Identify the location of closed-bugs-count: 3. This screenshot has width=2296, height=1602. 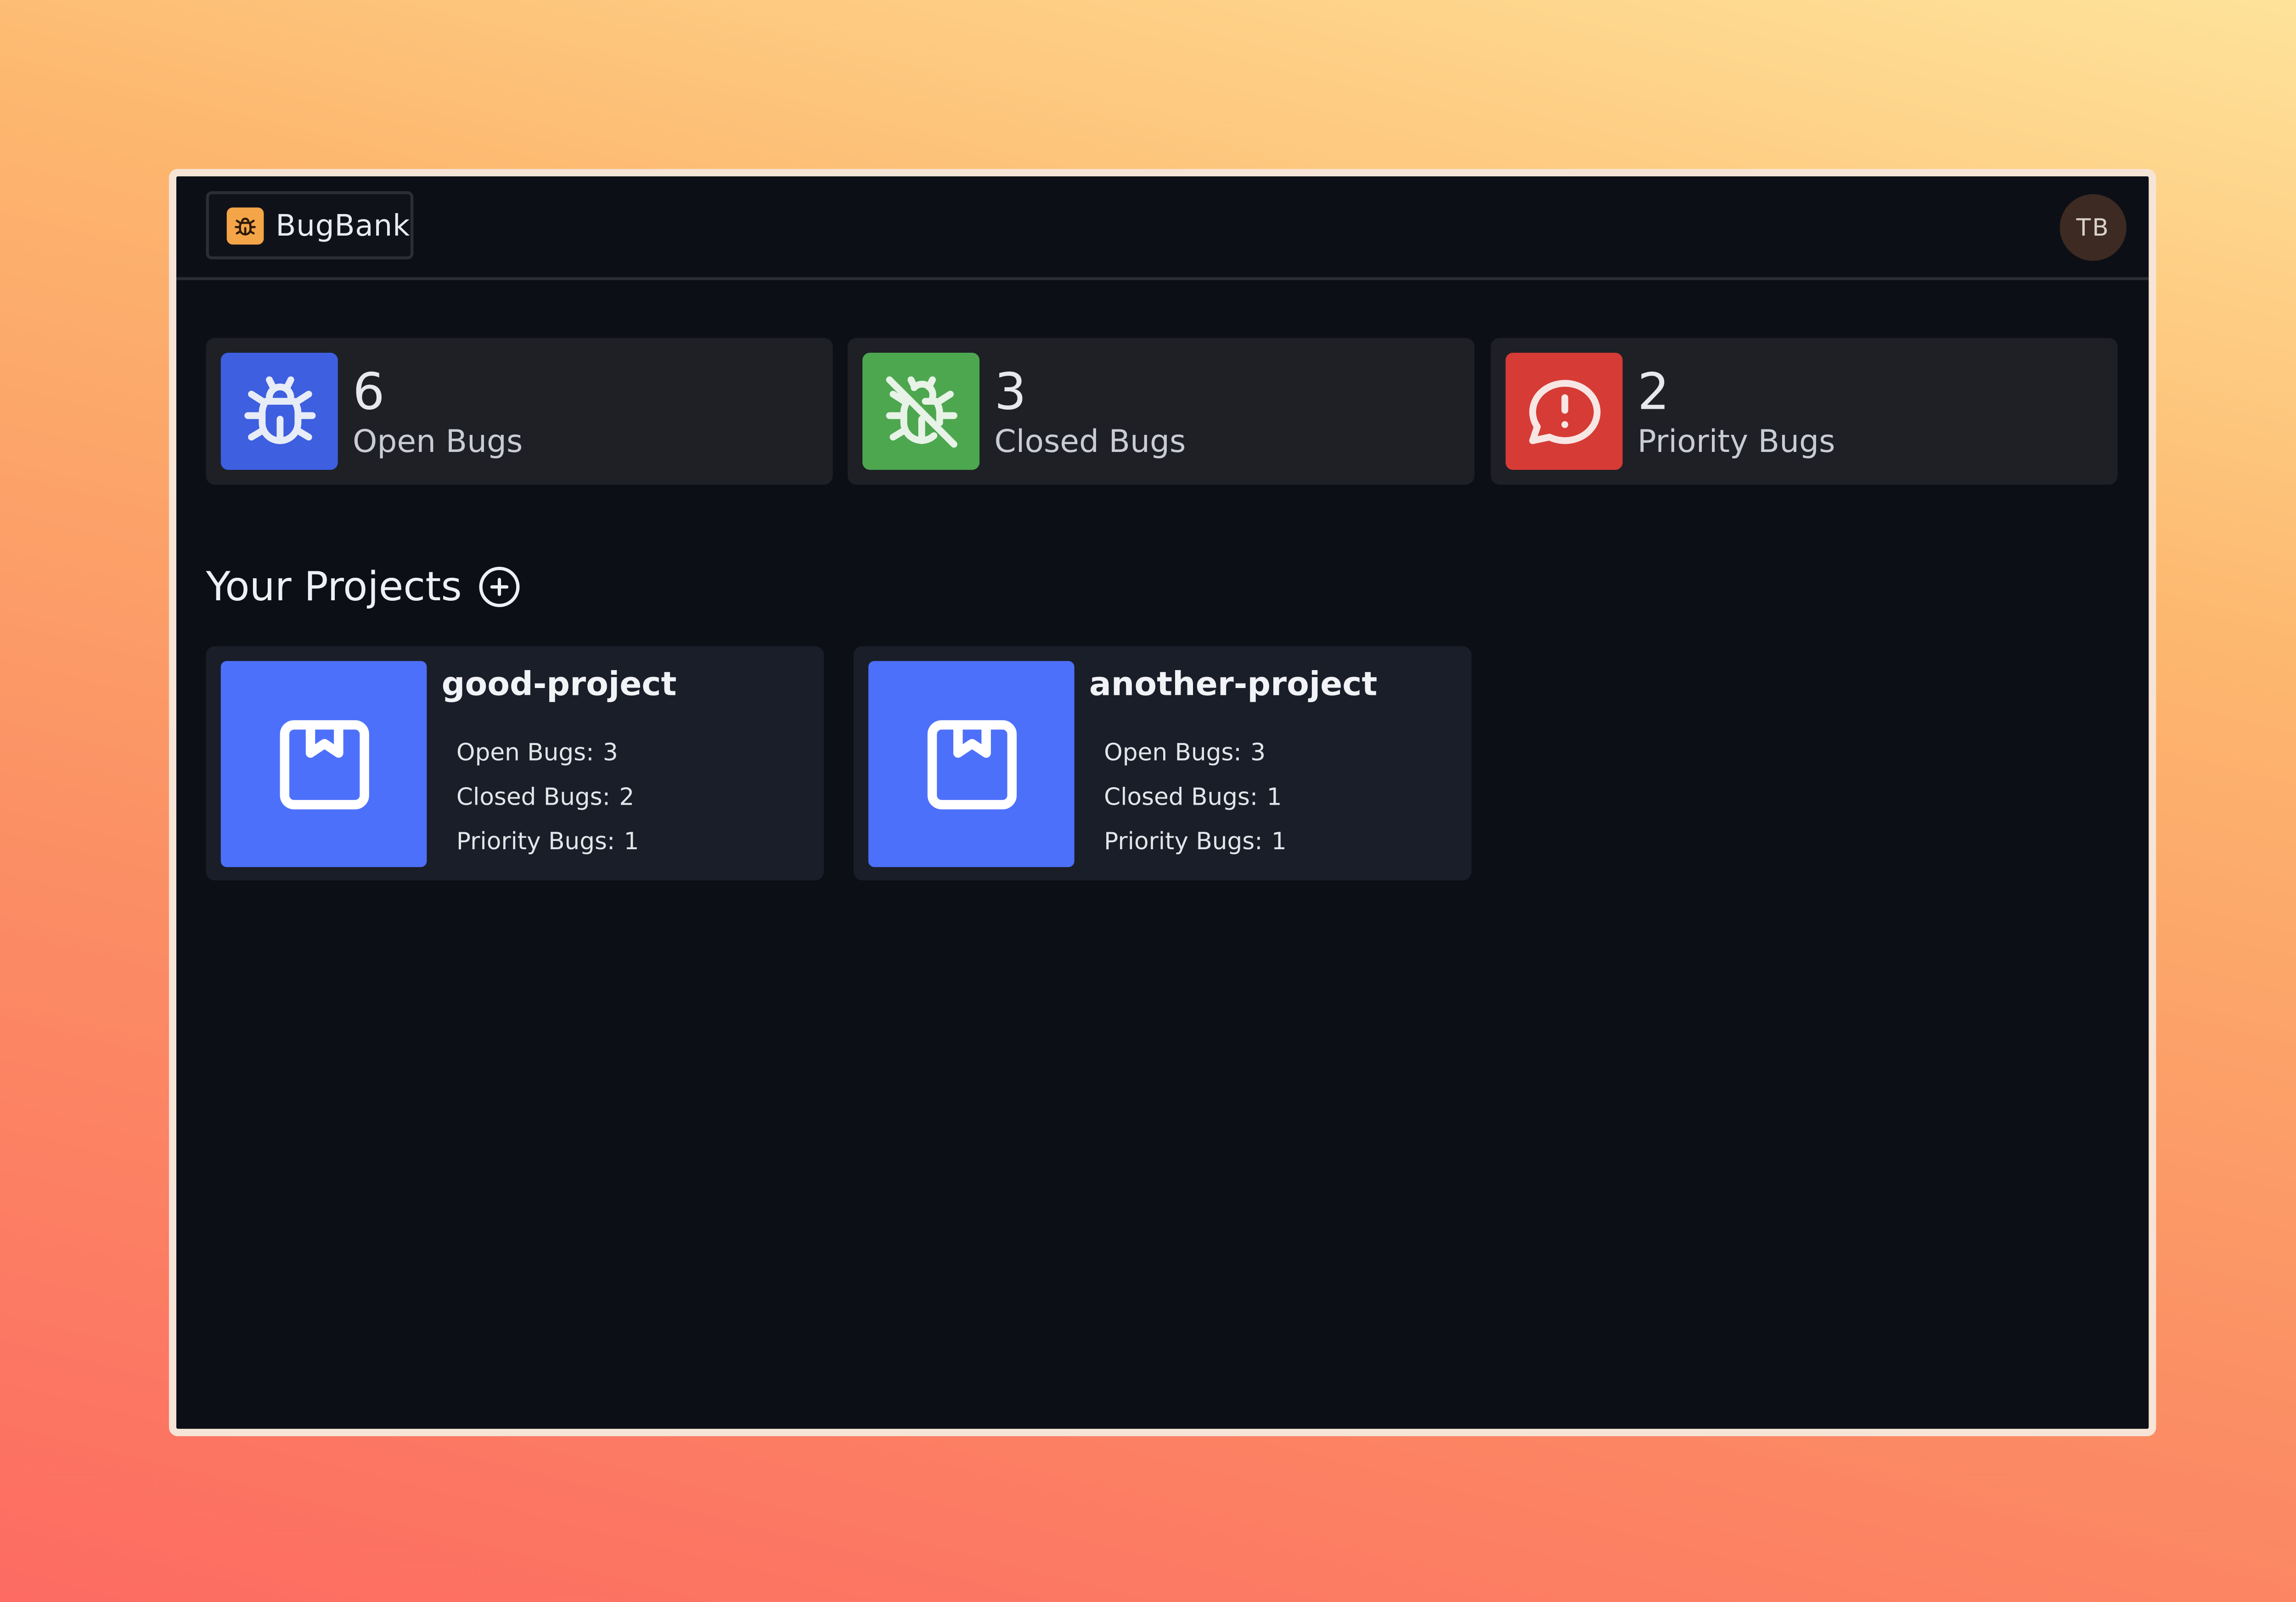
(1010, 393).